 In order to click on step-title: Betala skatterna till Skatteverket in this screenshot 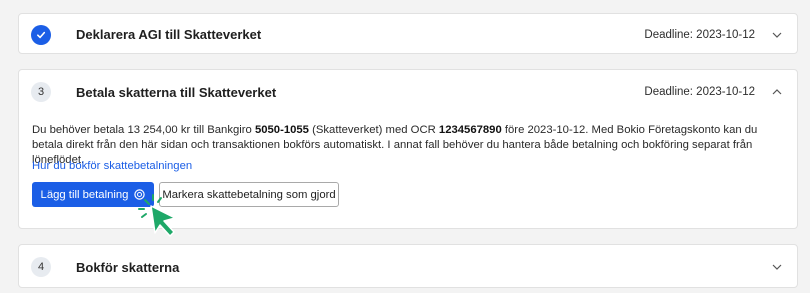, I will do `click(176, 92)`.